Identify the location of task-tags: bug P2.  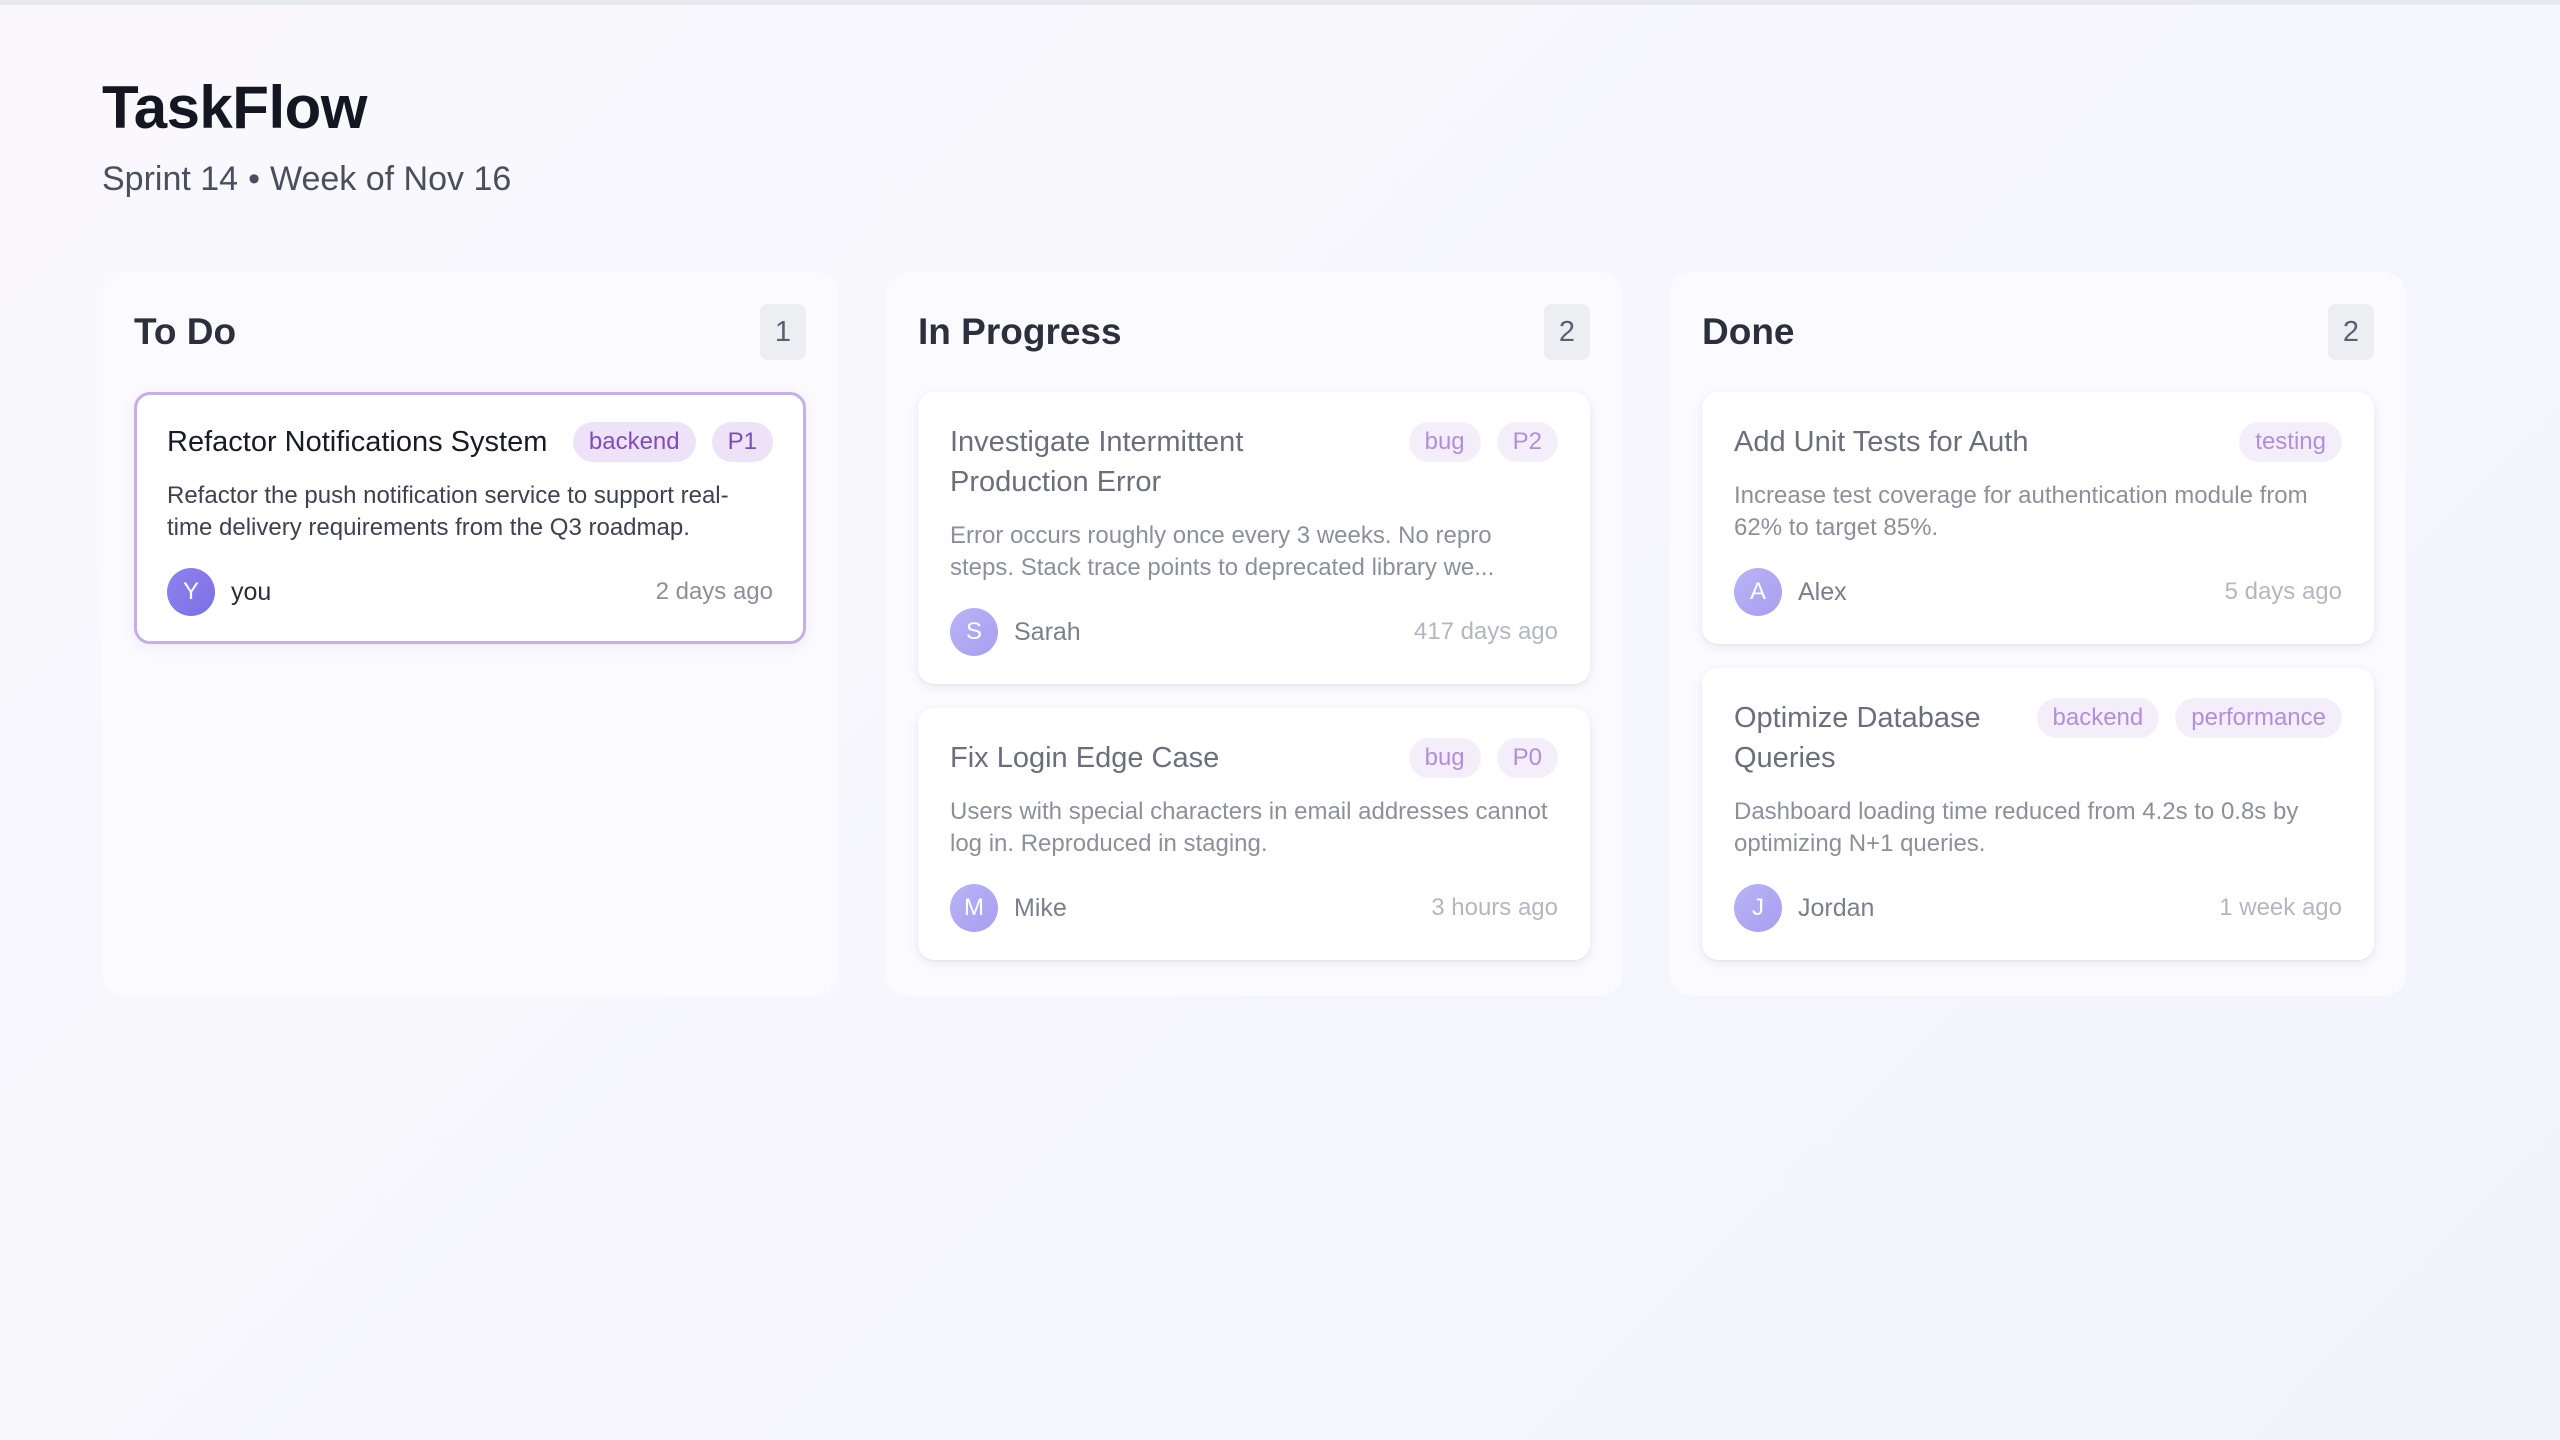
(1483, 442).